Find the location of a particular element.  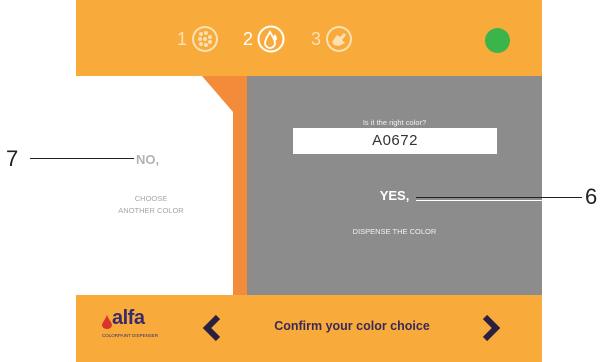

dispense-color-text: DISPENSE THE COLOR is located at coordinates (394, 231).